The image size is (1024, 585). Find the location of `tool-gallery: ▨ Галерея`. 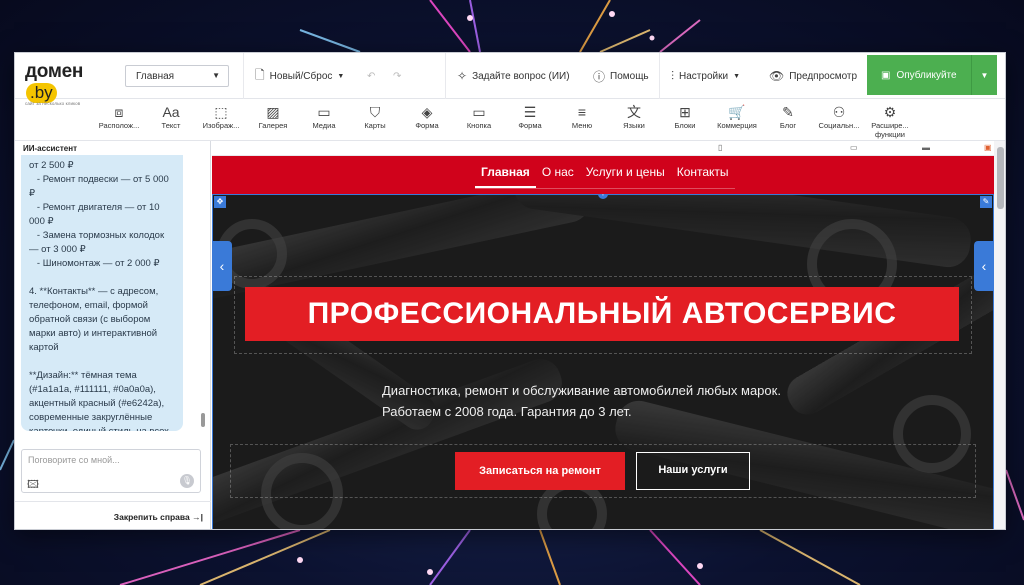

tool-gallery: ▨ Галерея is located at coordinates (273, 121).